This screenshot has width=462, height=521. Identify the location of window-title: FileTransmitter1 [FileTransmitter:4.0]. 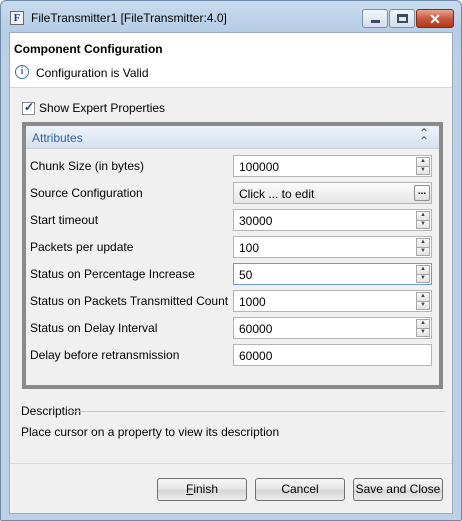
(129, 18).